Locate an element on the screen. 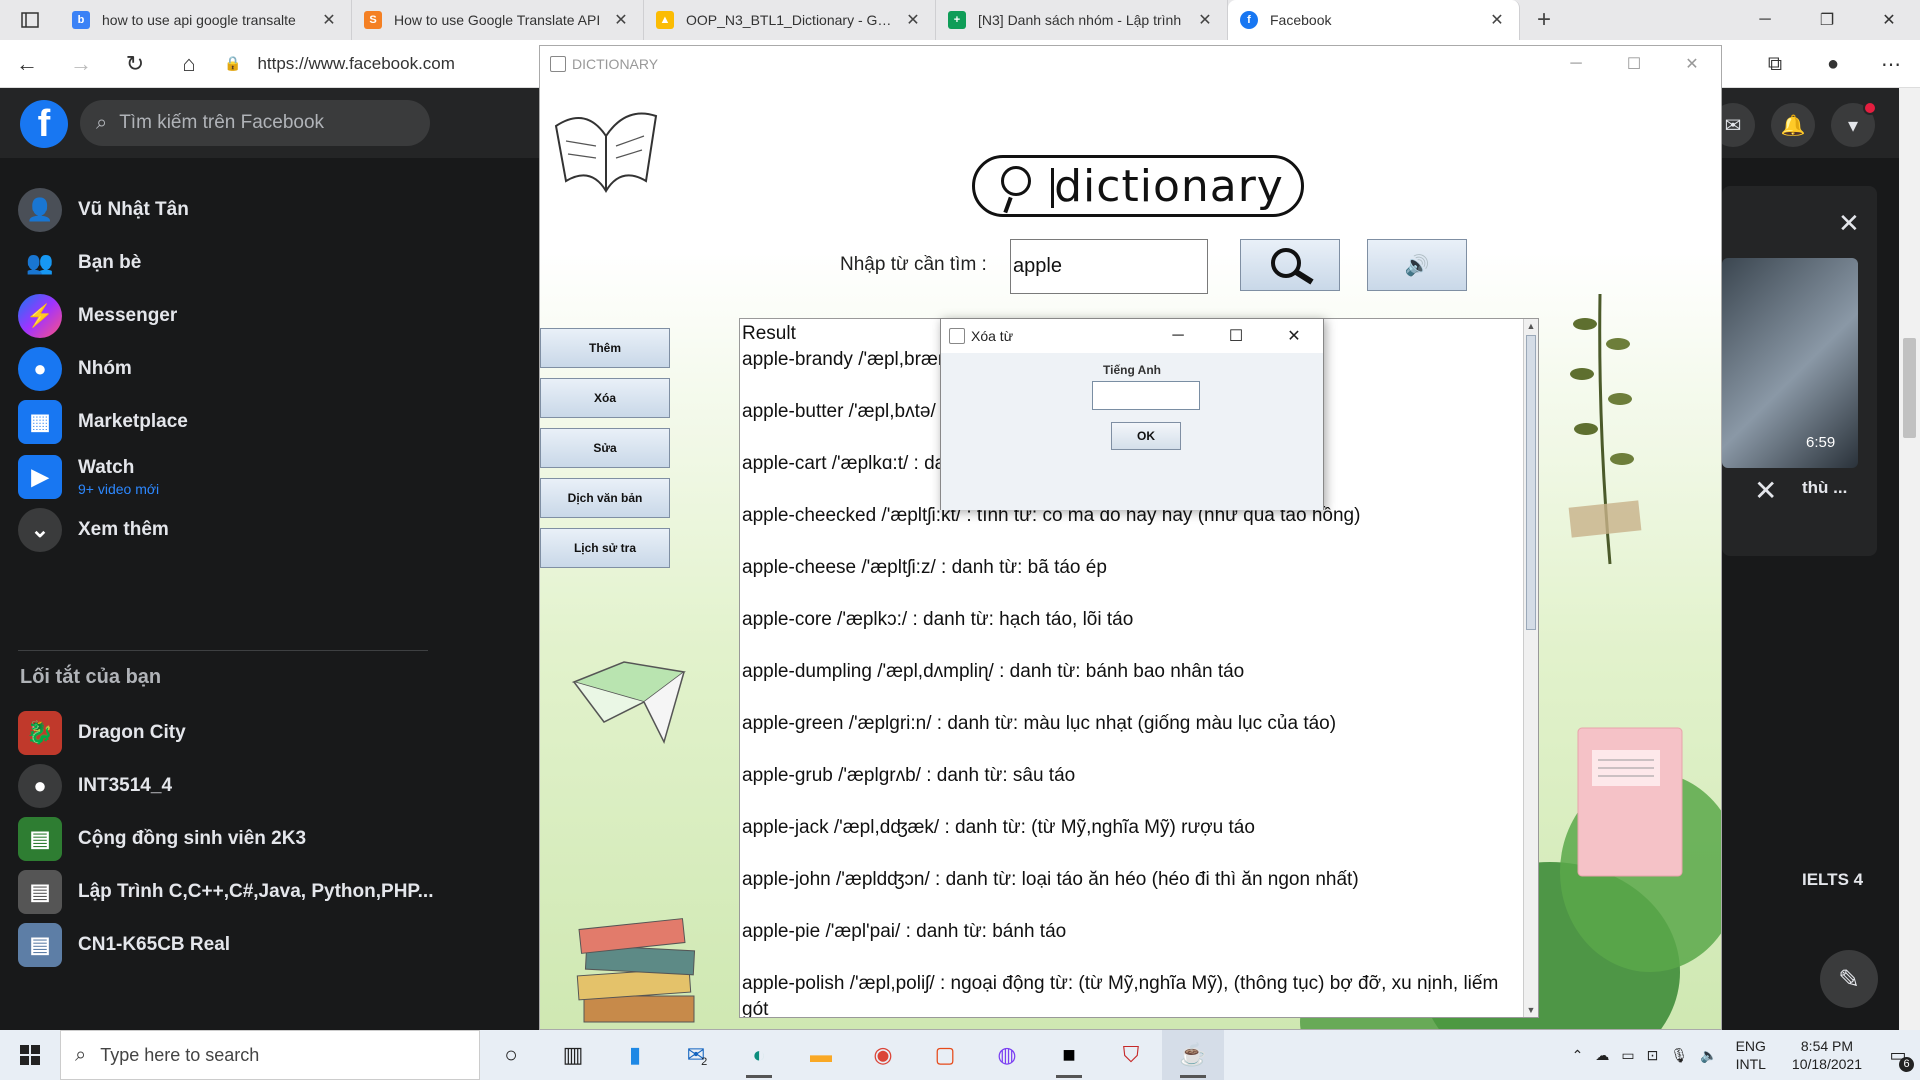 This screenshot has width=1920, height=1080. browser-tab: S How to use Google Translate API ✕ is located at coordinates (498, 20).